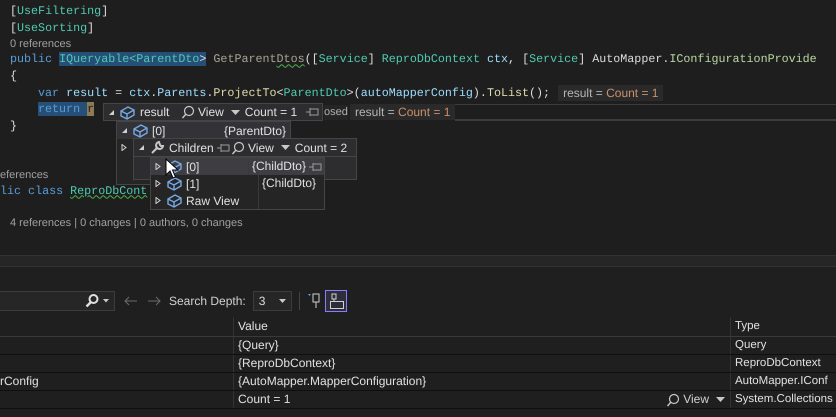  Describe the element at coordinates (154, 301) in the screenshot. I see `forward-arrow-icon` at that location.